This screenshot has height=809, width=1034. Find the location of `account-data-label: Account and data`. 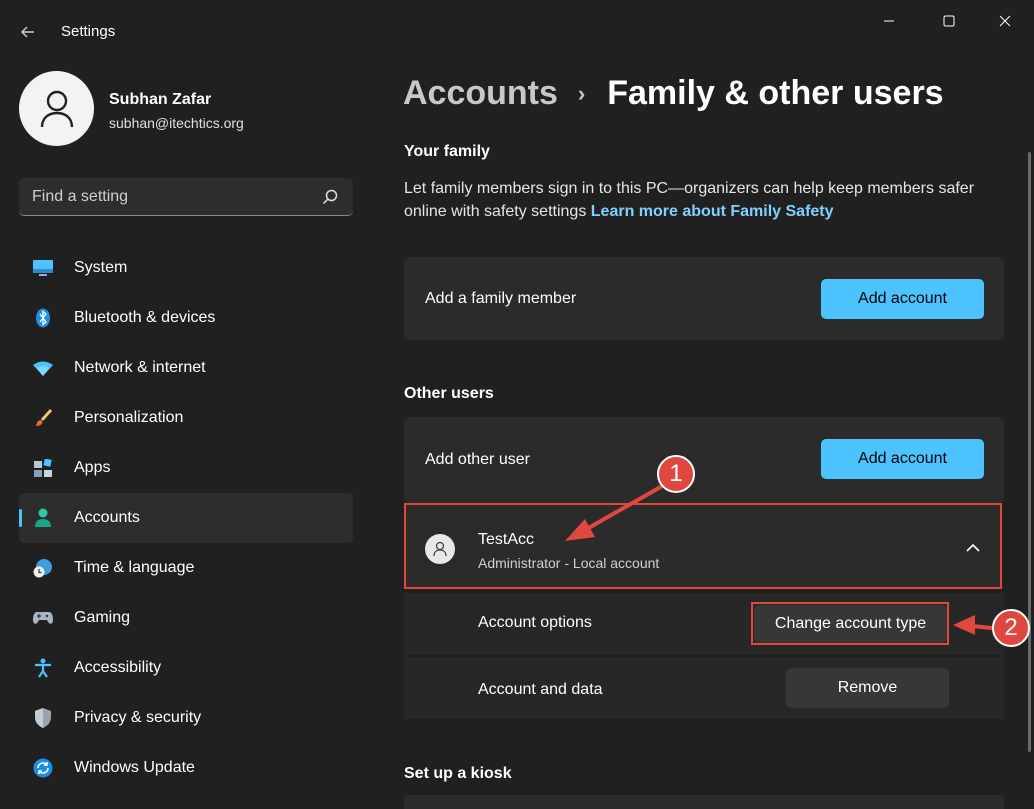

account-data-label: Account and data is located at coordinates (540, 689).